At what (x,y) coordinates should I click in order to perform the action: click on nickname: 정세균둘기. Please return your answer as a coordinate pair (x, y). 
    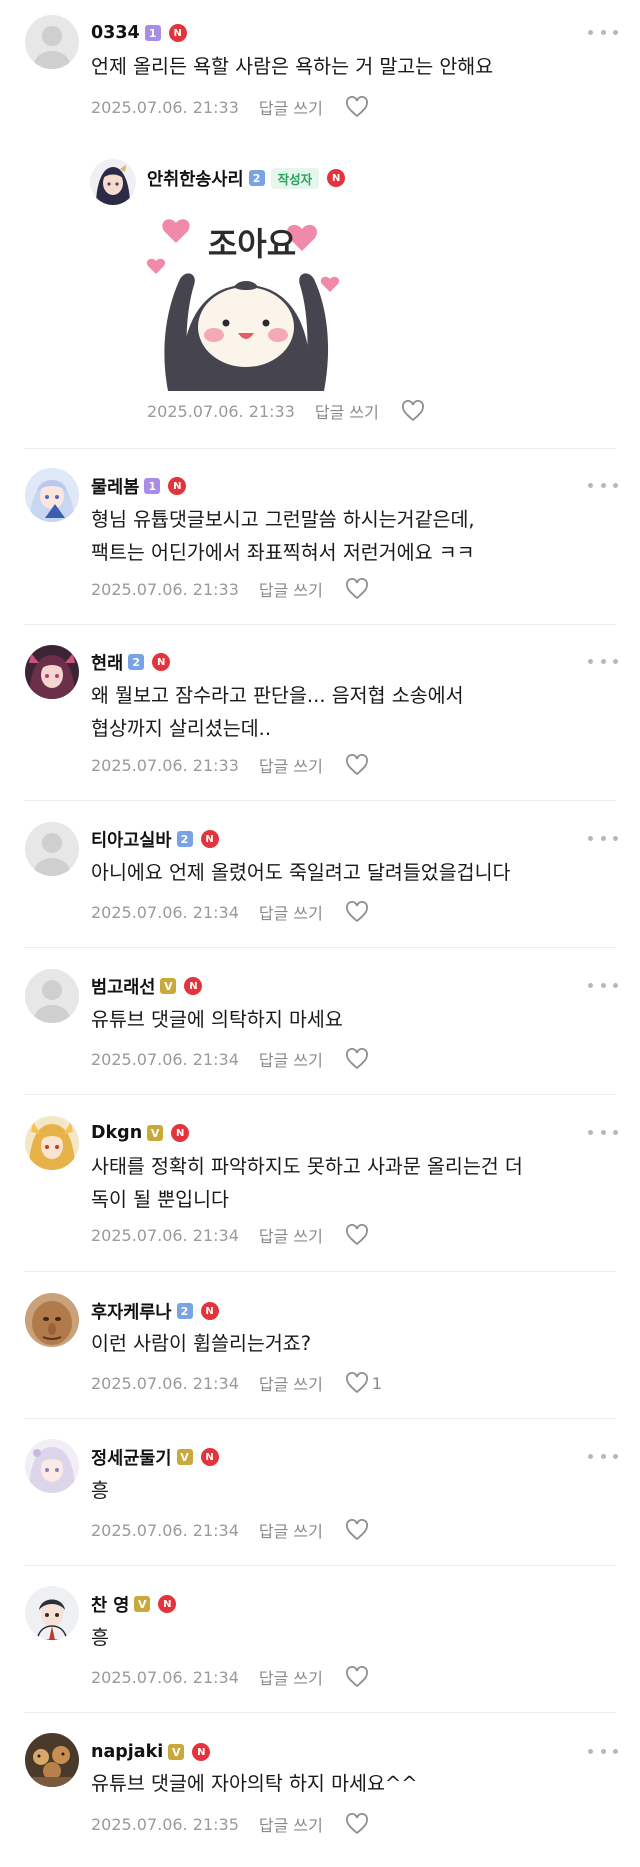
    Looking at the image, I should click on (131, 1457).